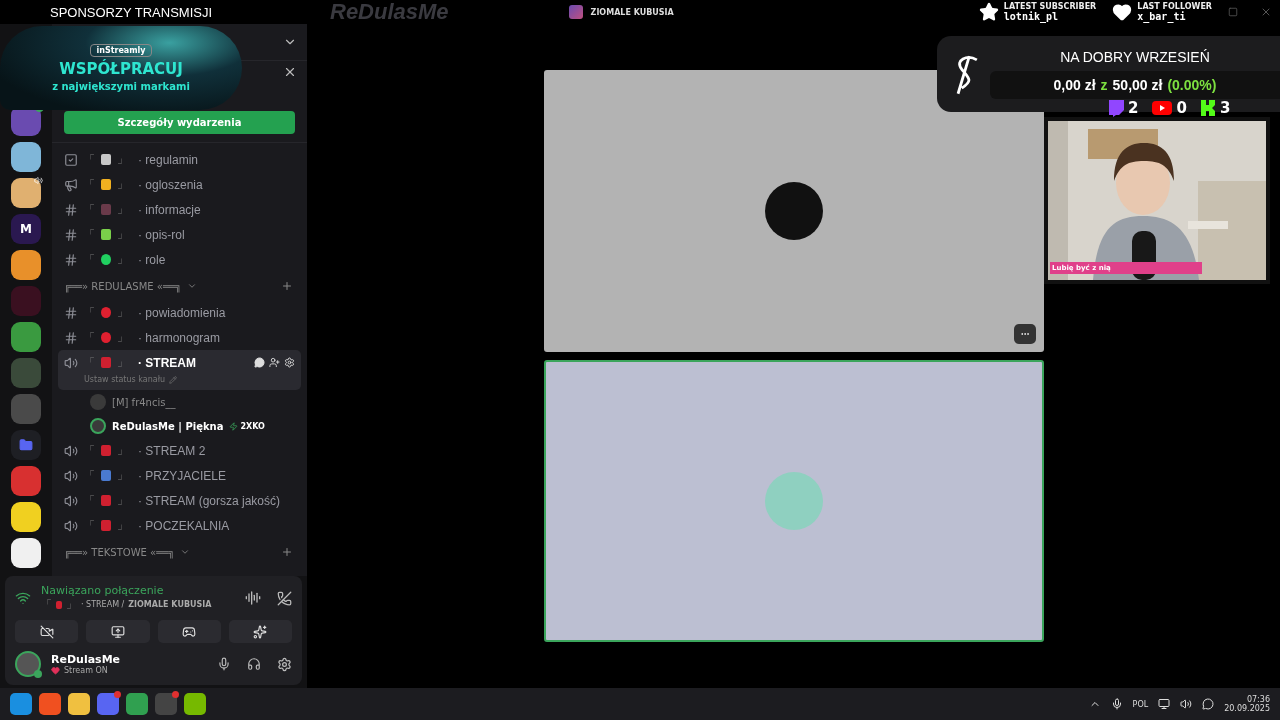  I want to click on goal-target: 50,00 zł, so click(1137, 85).